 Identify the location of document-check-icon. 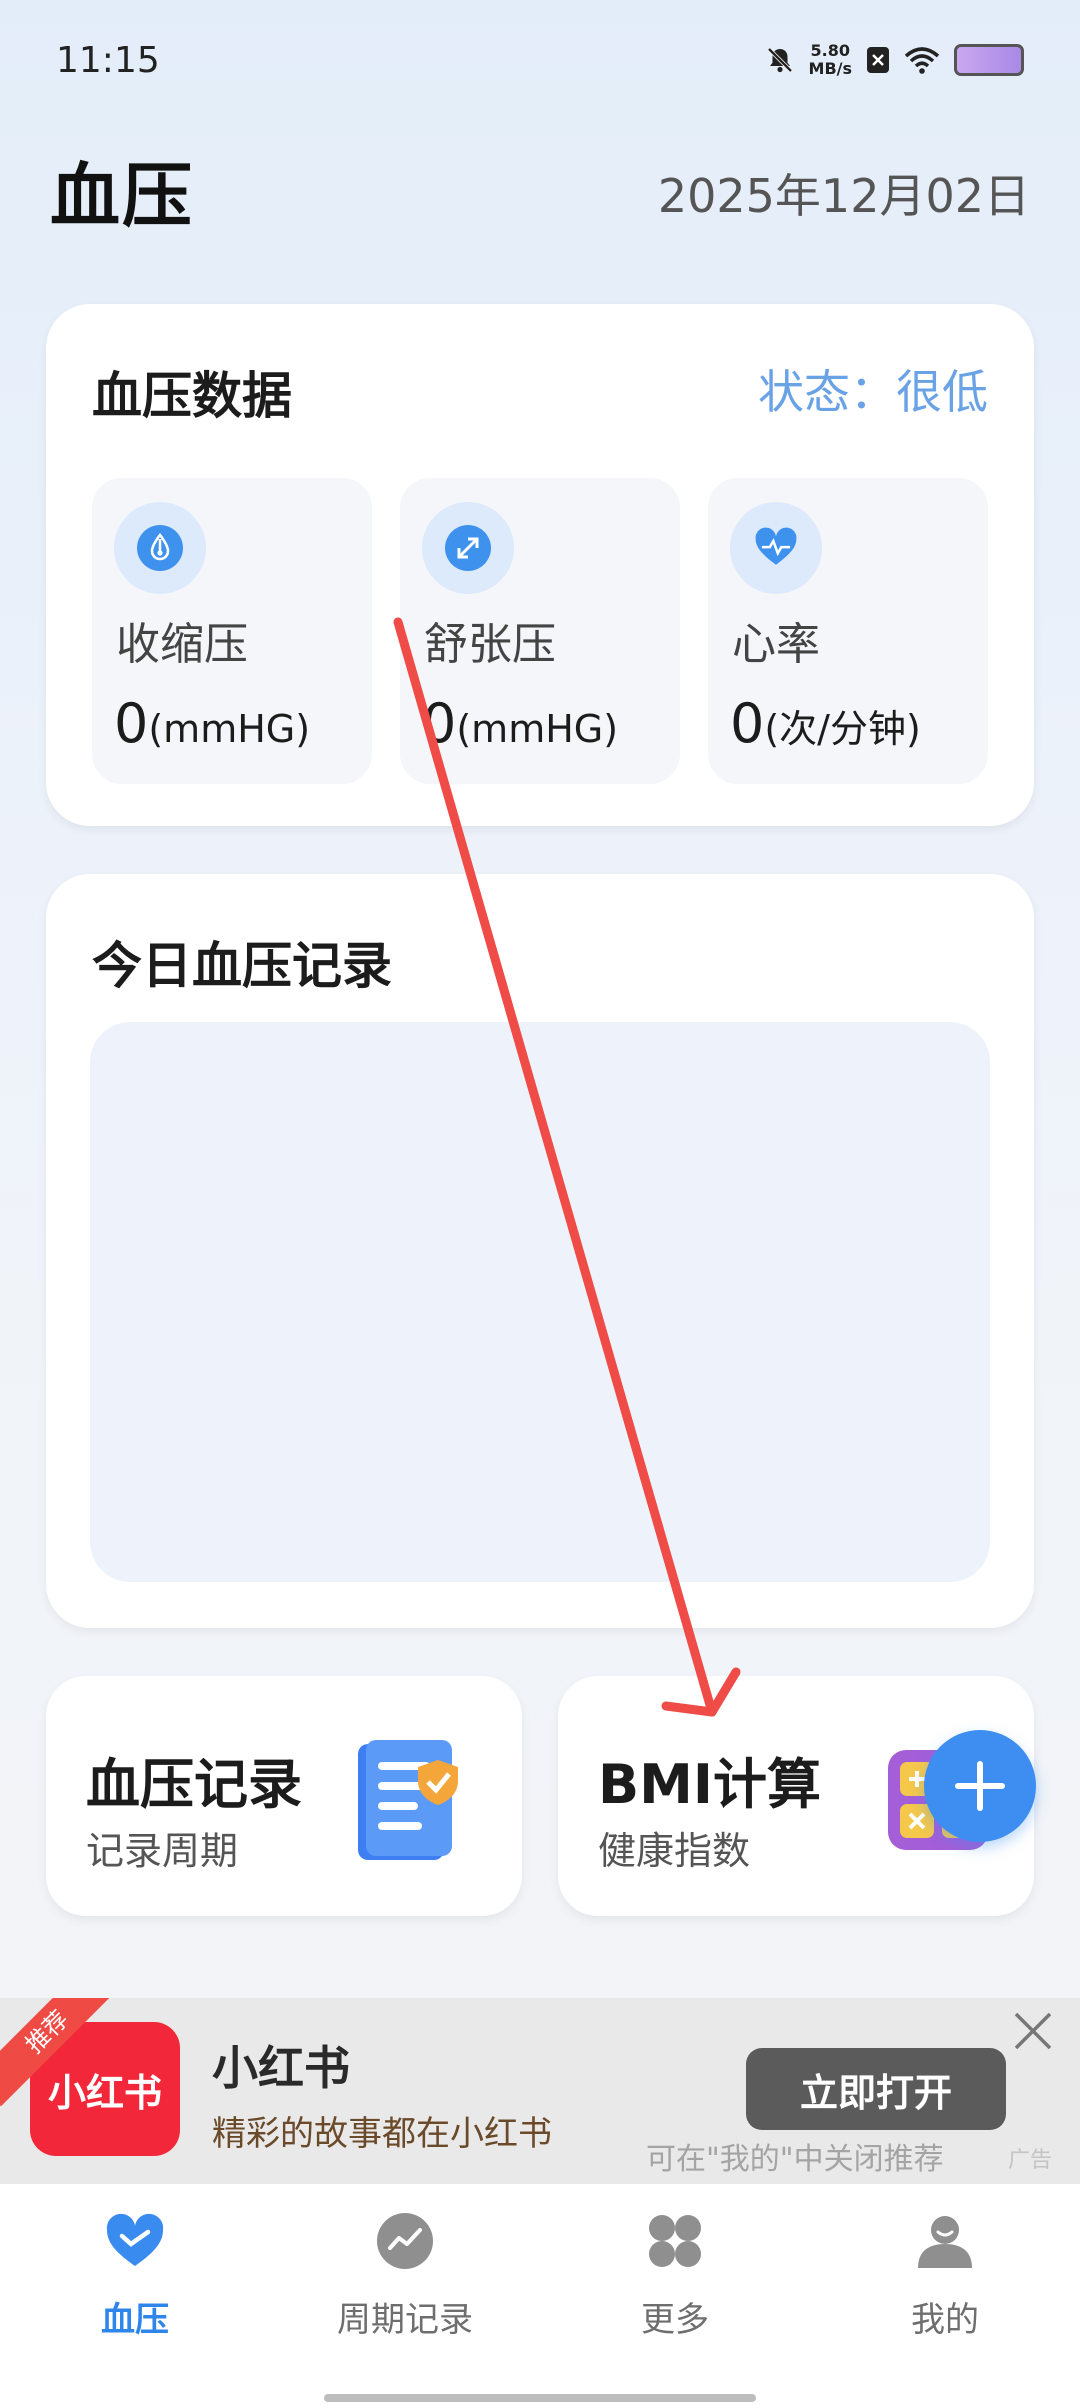
(408, 1800).